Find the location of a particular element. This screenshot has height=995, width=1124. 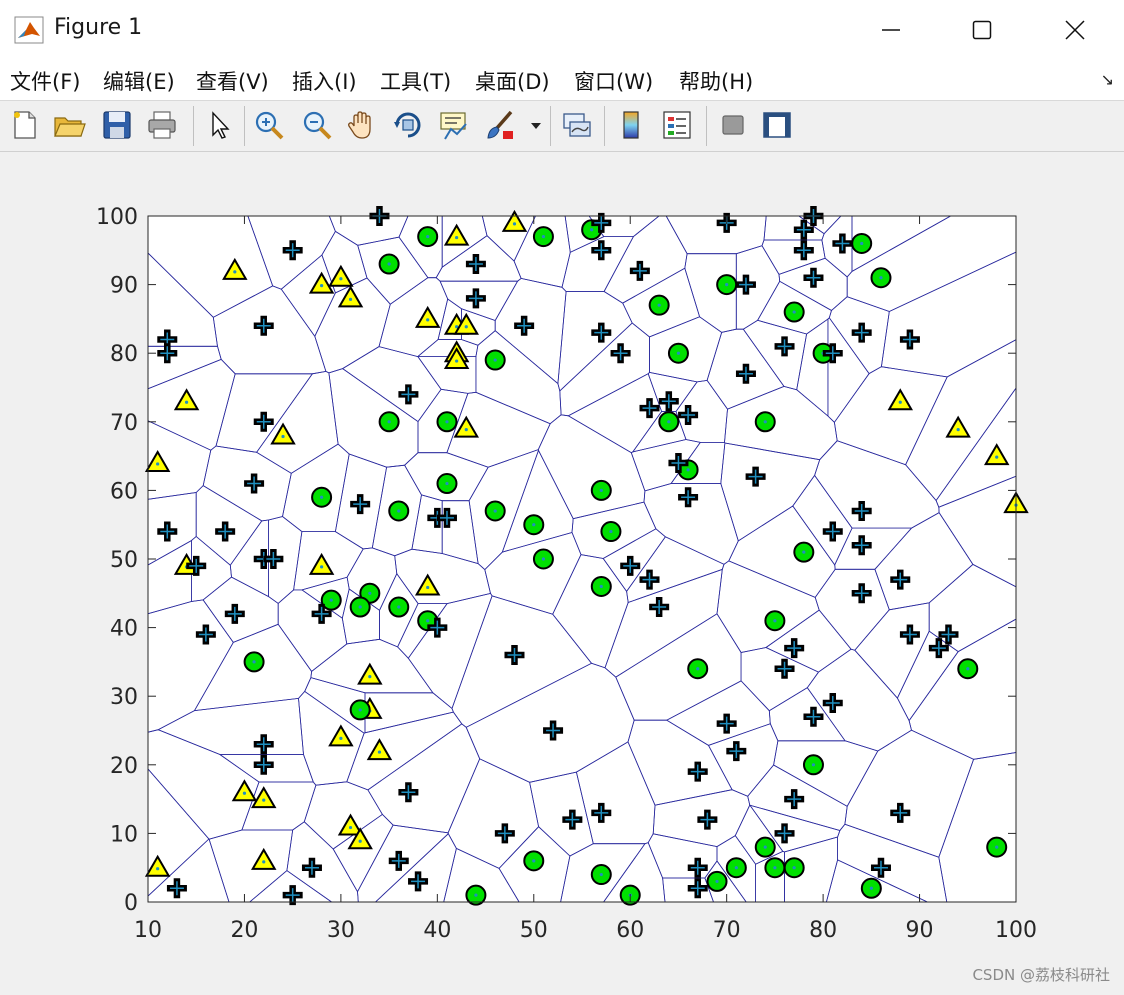

menu-help: 帮助(H) is located at coordinates (716, 81).